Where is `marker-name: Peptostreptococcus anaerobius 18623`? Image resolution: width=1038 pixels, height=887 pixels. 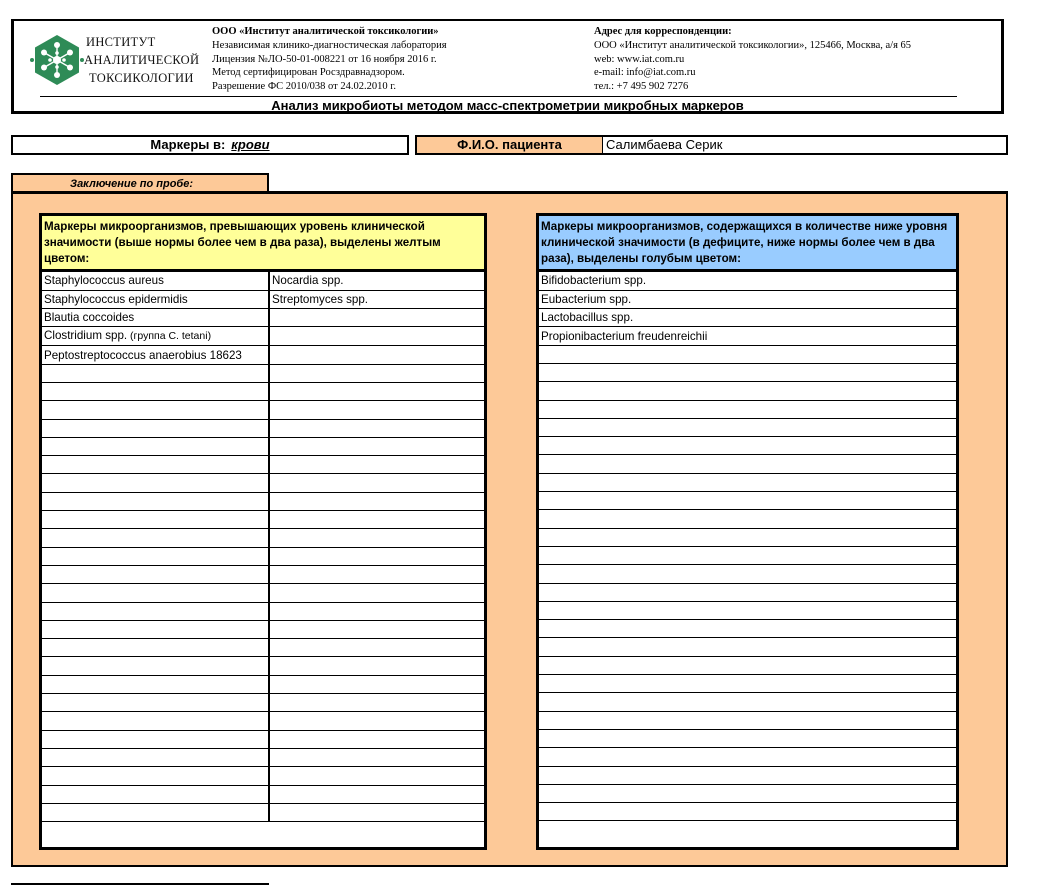 marker-name: Peptostreptococcus anaerobius 18623 is located at coordinates (143, 355).